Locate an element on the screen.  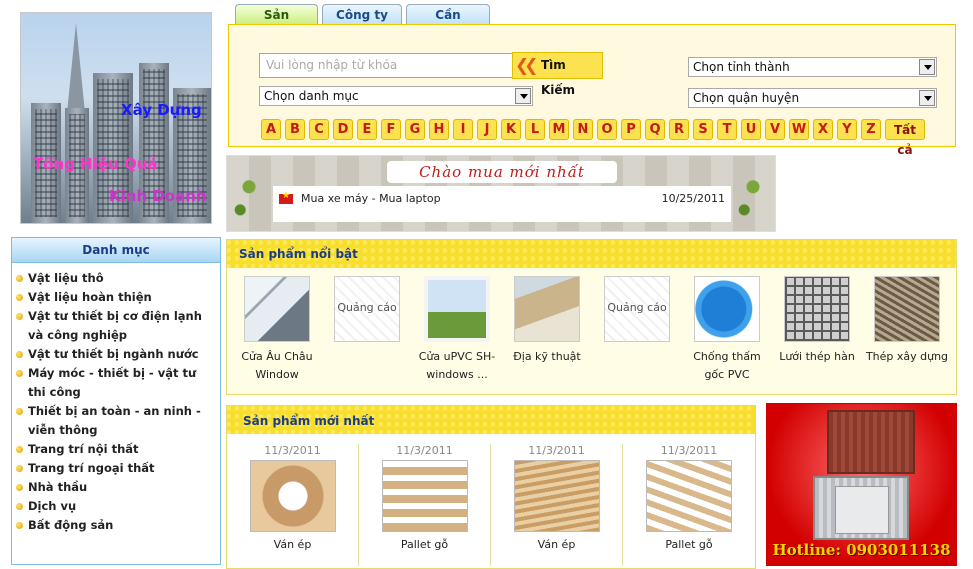
letter-button: H is located at coordinates (439, 129).